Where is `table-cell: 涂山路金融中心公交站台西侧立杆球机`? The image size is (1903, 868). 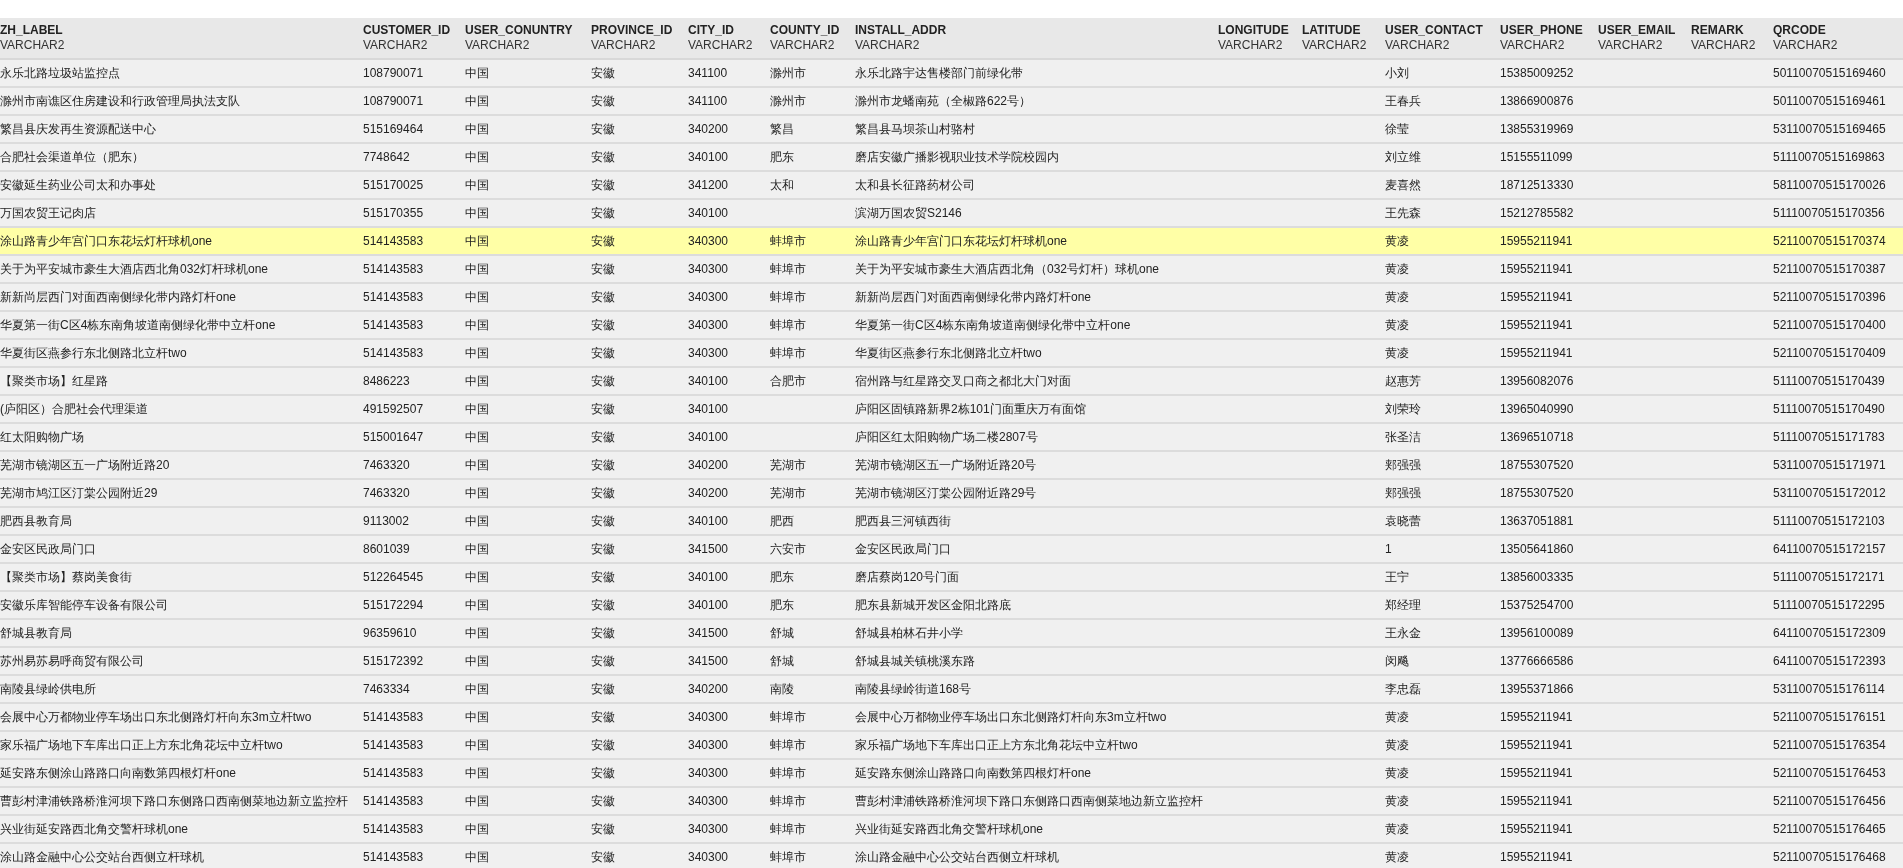 table-cell: 涂山路金融中心公交站台西侧立杆球机 is located at coordinates (102, 856).